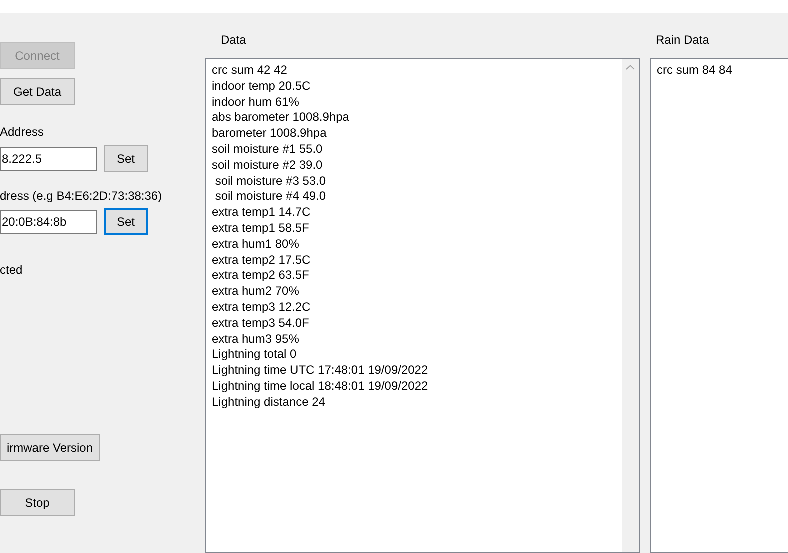 This screenshot has height=553, width=788. Describe the element at coordinates (23, 132) in the screenshot. I see `ip-address-label: Address` at that location.